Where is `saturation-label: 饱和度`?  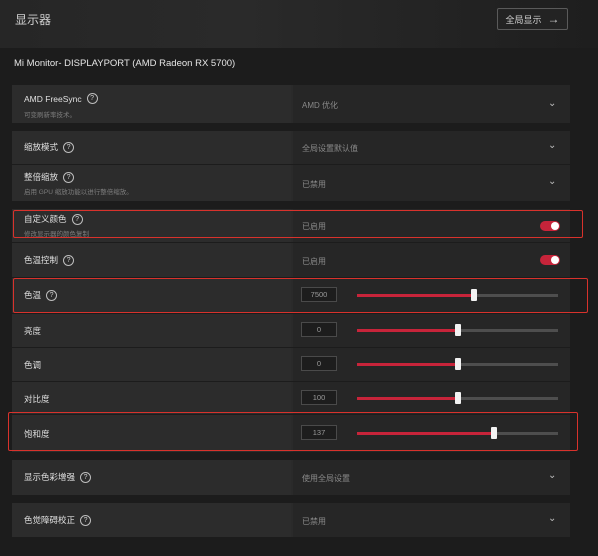
saturation-label: 饱和度 is located at coordinates (37, 434).